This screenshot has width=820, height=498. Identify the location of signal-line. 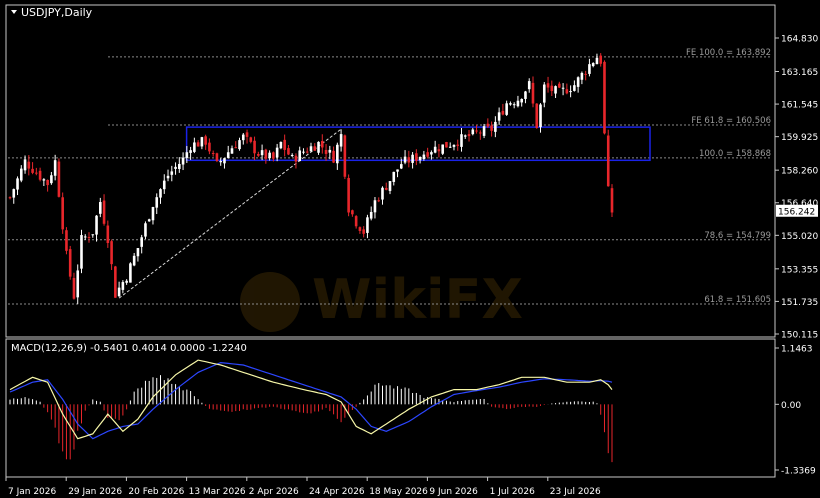
(311, 400).